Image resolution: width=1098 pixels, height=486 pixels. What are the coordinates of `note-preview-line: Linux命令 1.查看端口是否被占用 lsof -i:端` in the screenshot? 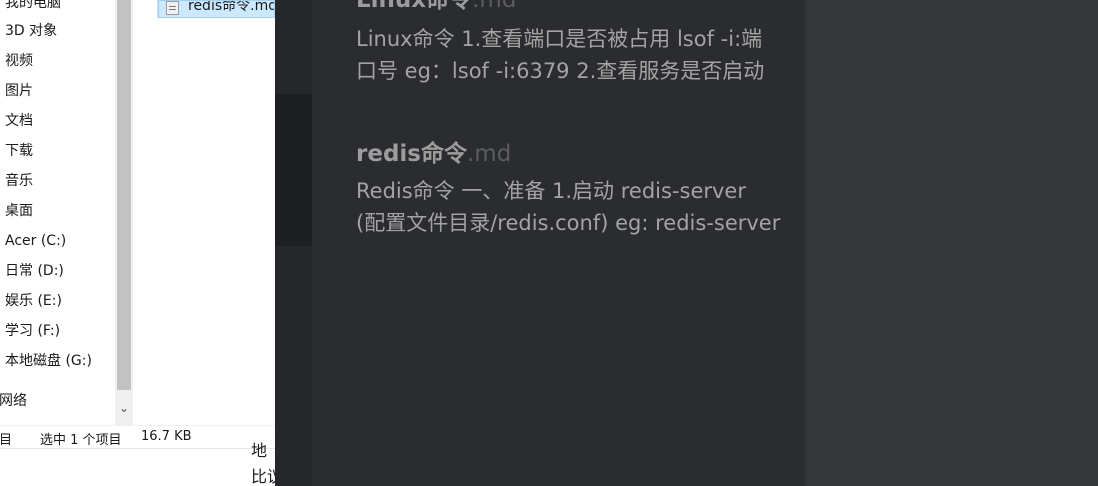 It's located at (559, 39).